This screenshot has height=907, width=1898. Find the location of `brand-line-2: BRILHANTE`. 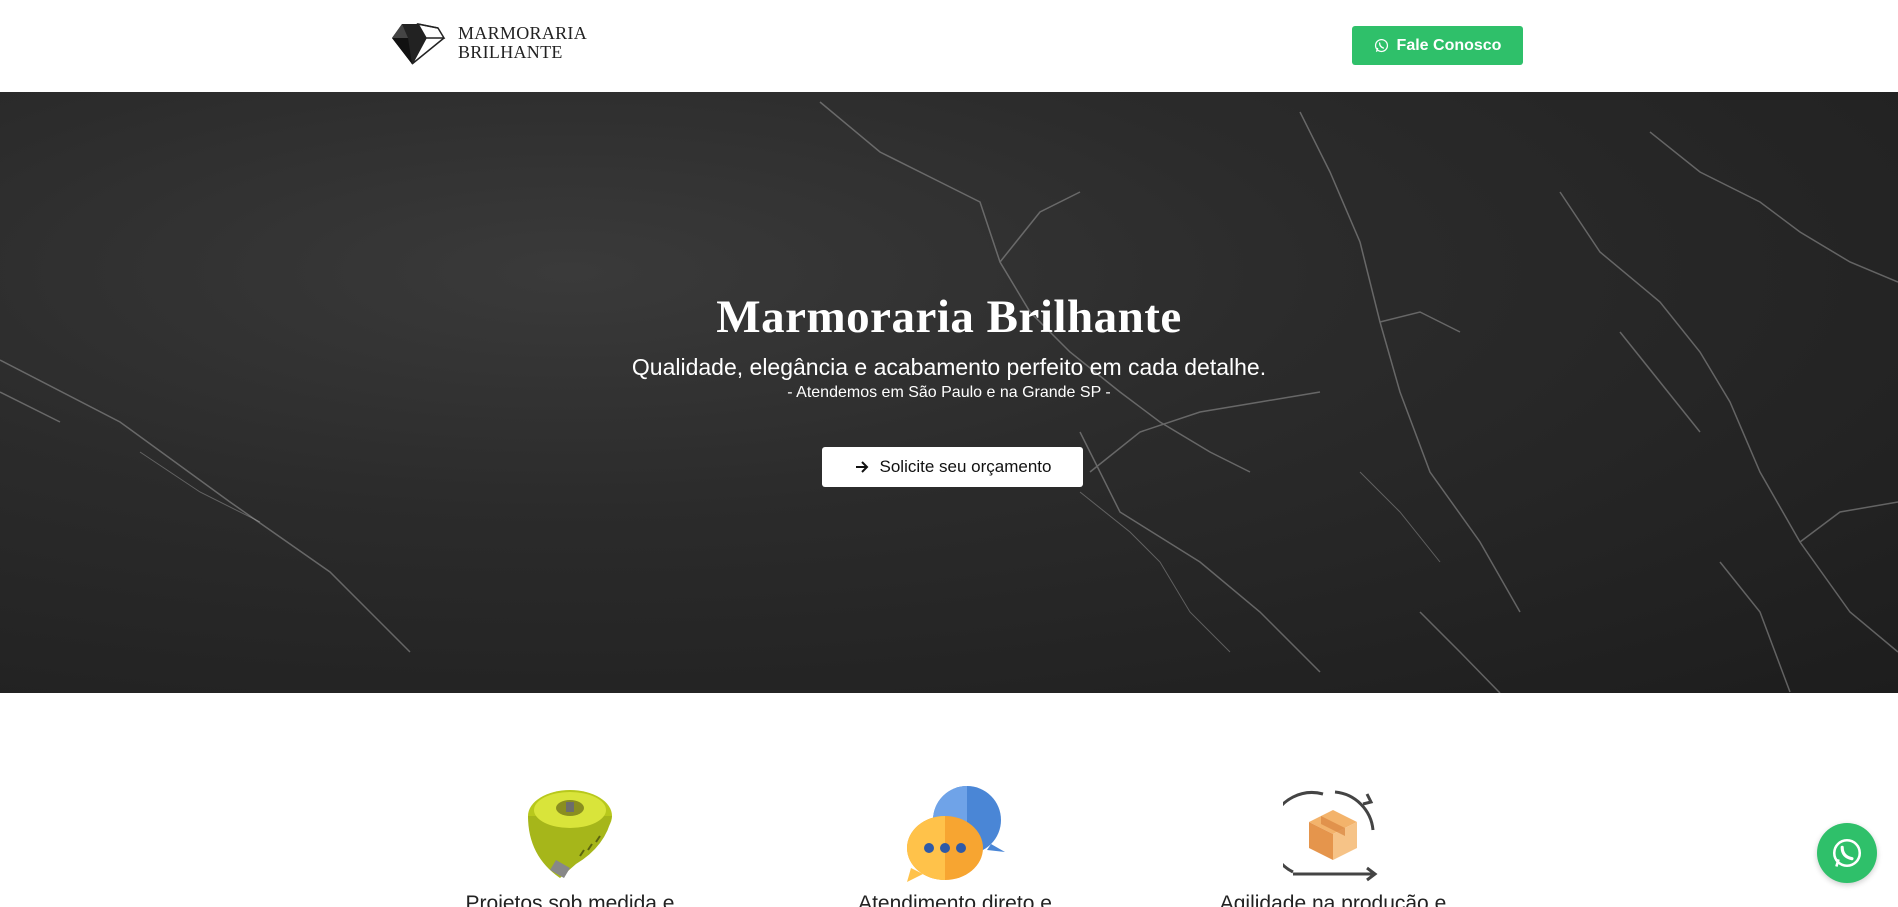

brand-line-2: BRILHANTE is located at coordinates (510, 52).